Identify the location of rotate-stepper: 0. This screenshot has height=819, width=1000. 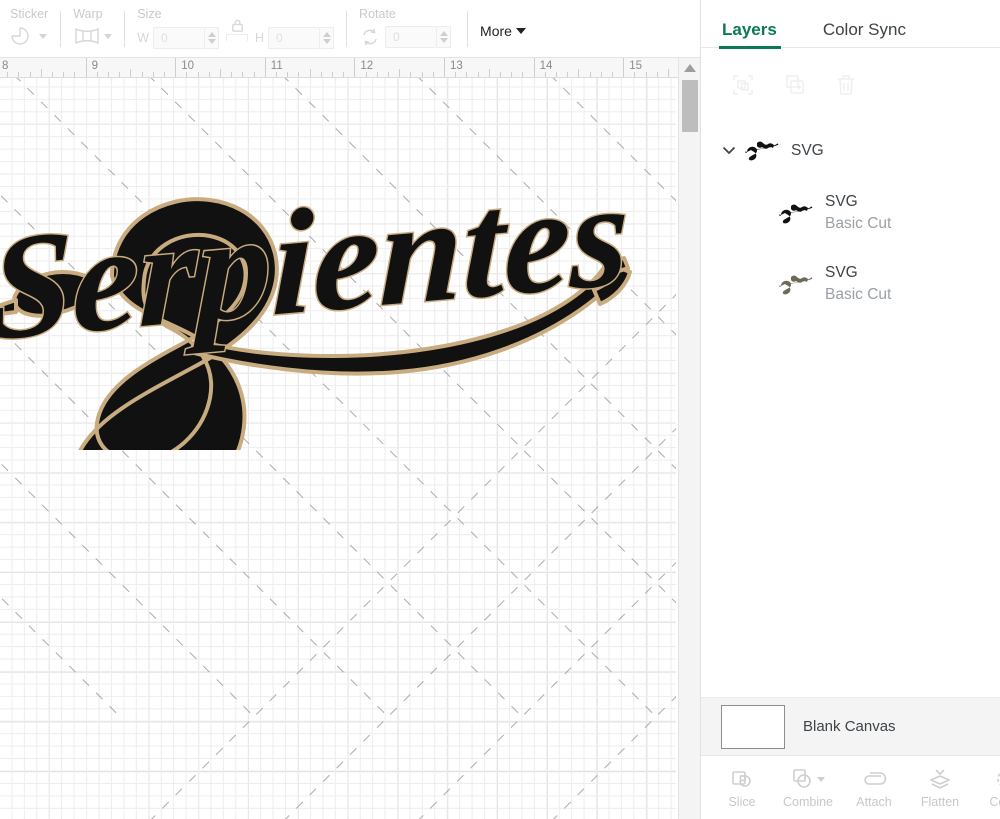
(418, 37).